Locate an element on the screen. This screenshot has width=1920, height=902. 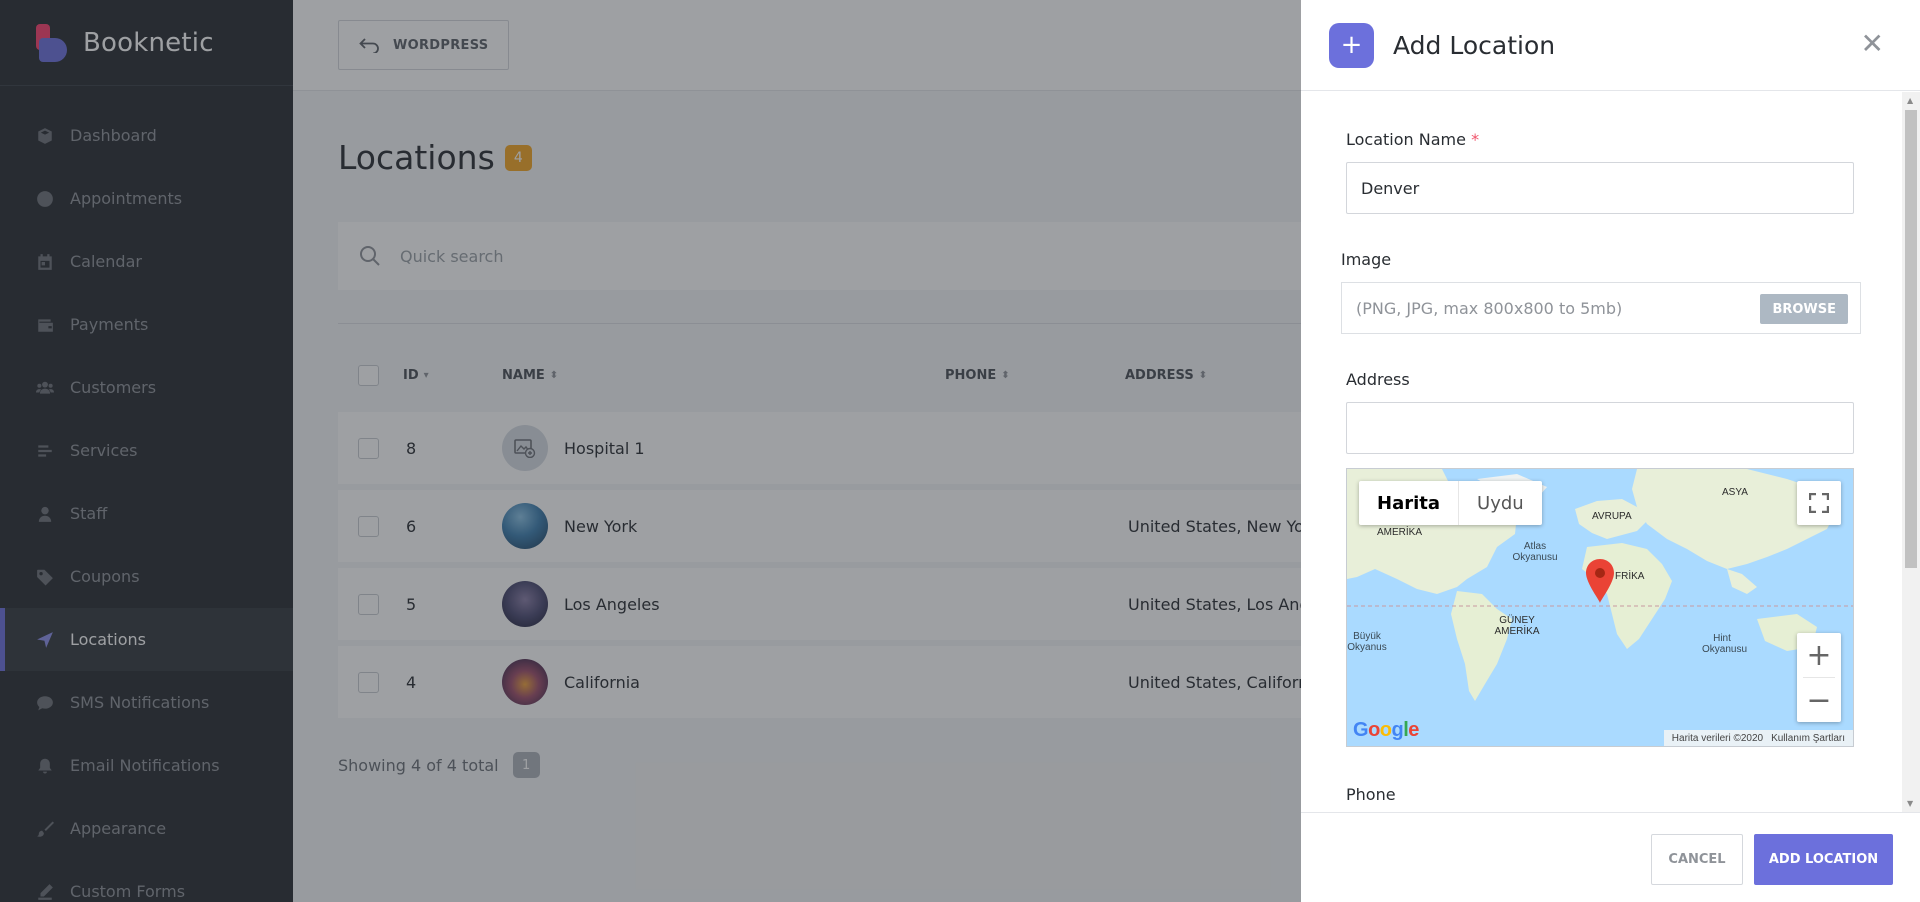
image-file-field: (PNG, JPG, max 800x800 to 5mb) BROWSE is located at coordinates (1601, 308).